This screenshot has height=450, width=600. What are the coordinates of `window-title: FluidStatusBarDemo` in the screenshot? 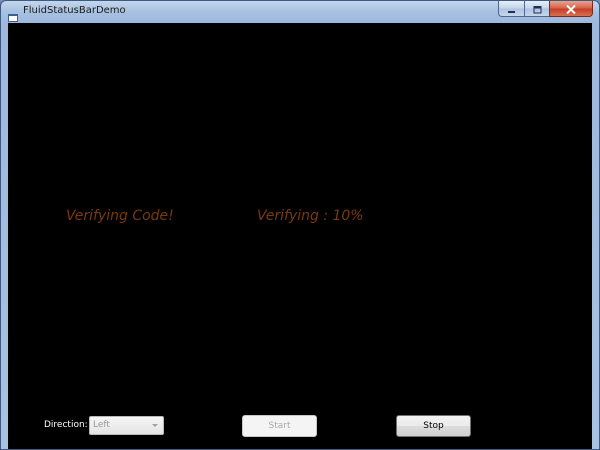 It's located at (74, 10).